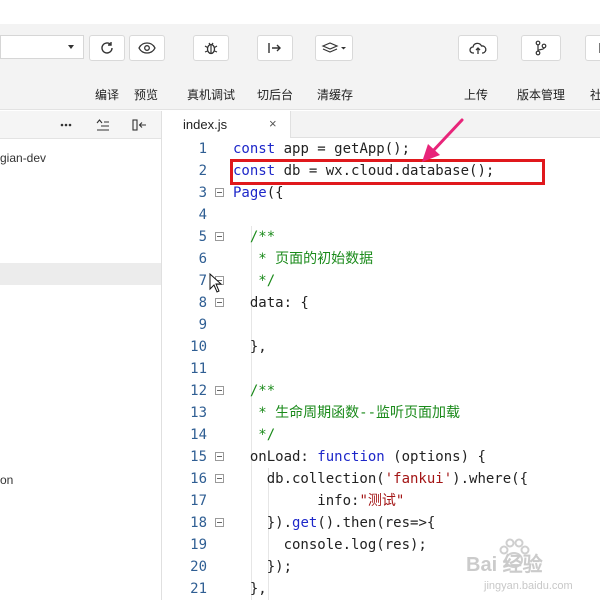 The width and height of the screenshot is (600, 600). Describe the element at coordinates (146, 95) in the screenshot. I see `preview-label: 预览` at that location.